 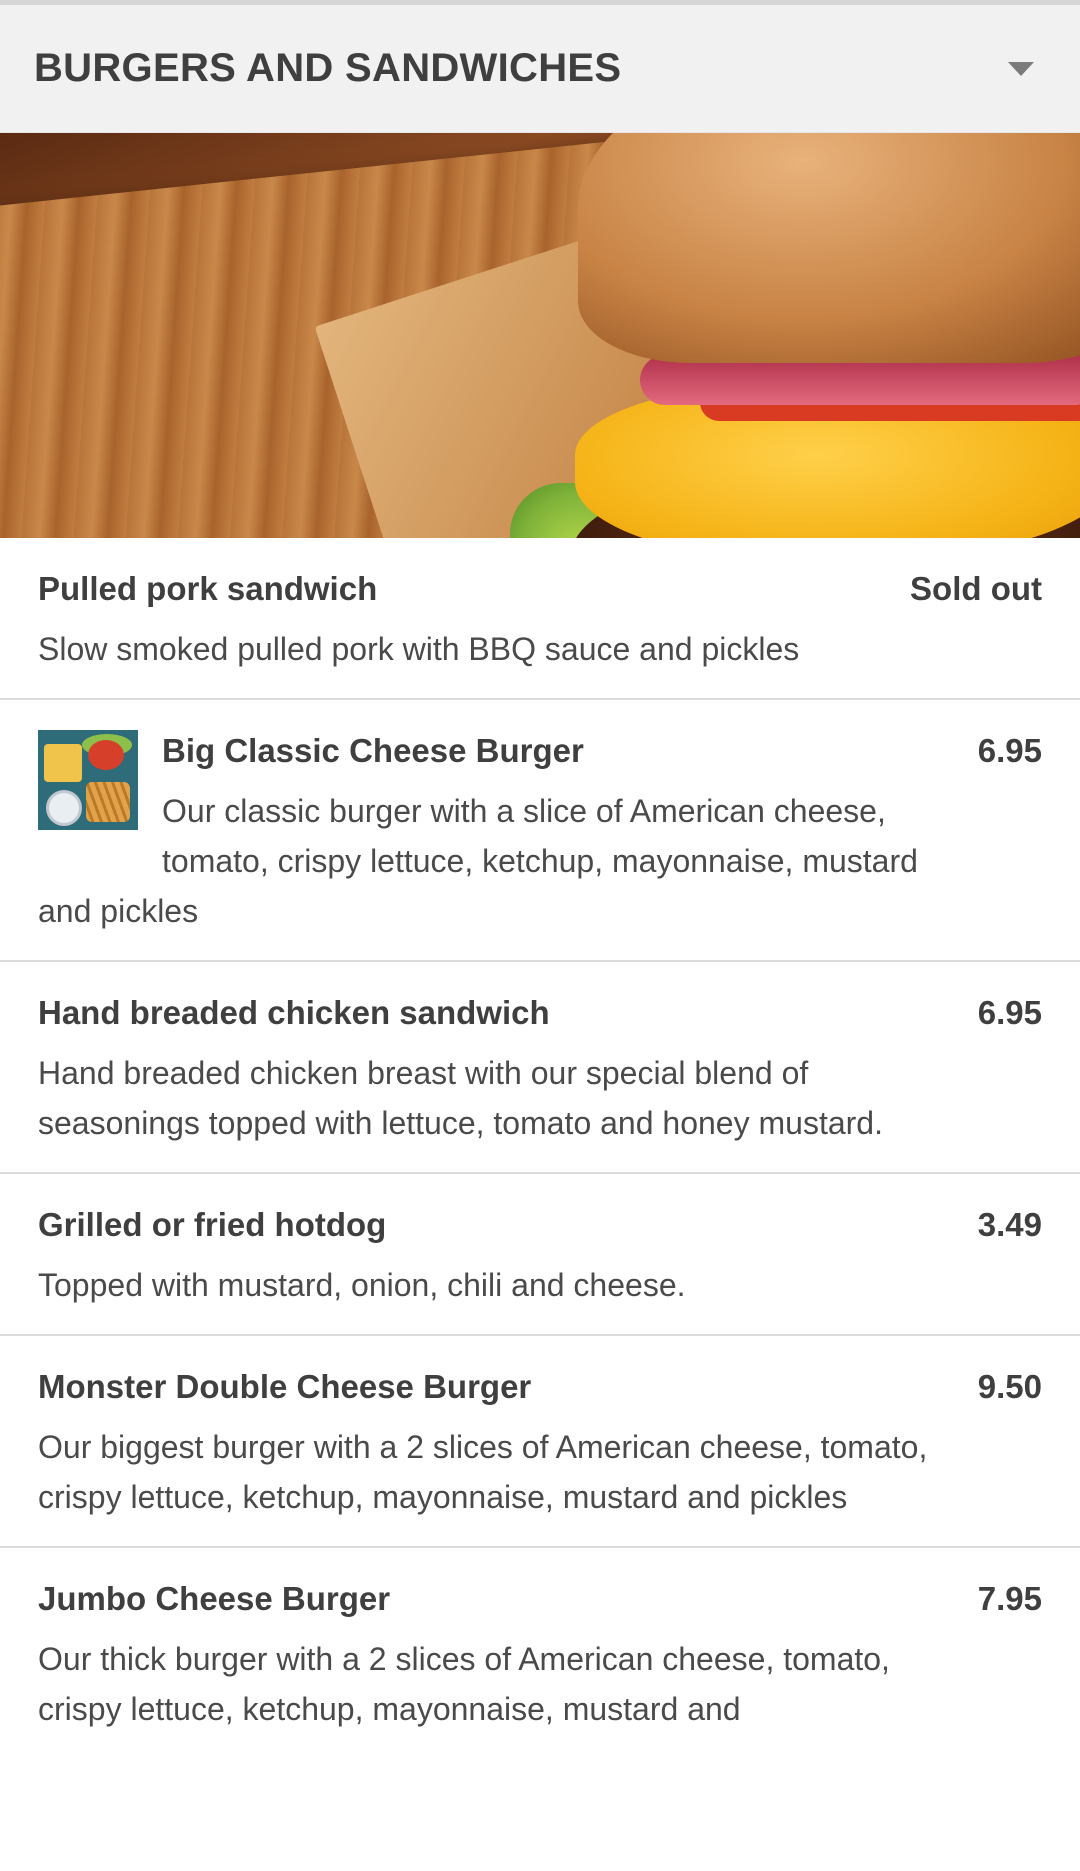 I want to click on caret-down-icon, so click(x=1021, y=68).